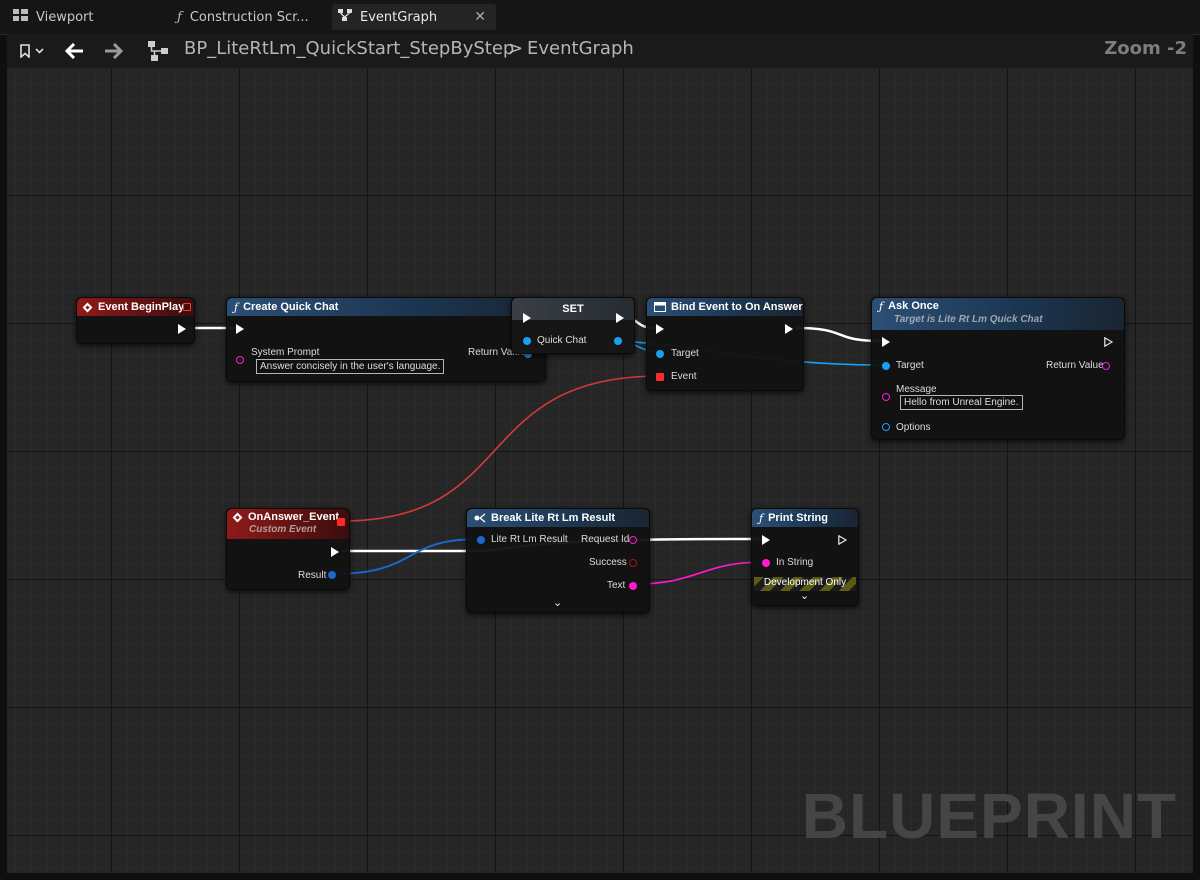 The image size is (1200, 880). I want to click on pin-label: Options, so click(913, 427).